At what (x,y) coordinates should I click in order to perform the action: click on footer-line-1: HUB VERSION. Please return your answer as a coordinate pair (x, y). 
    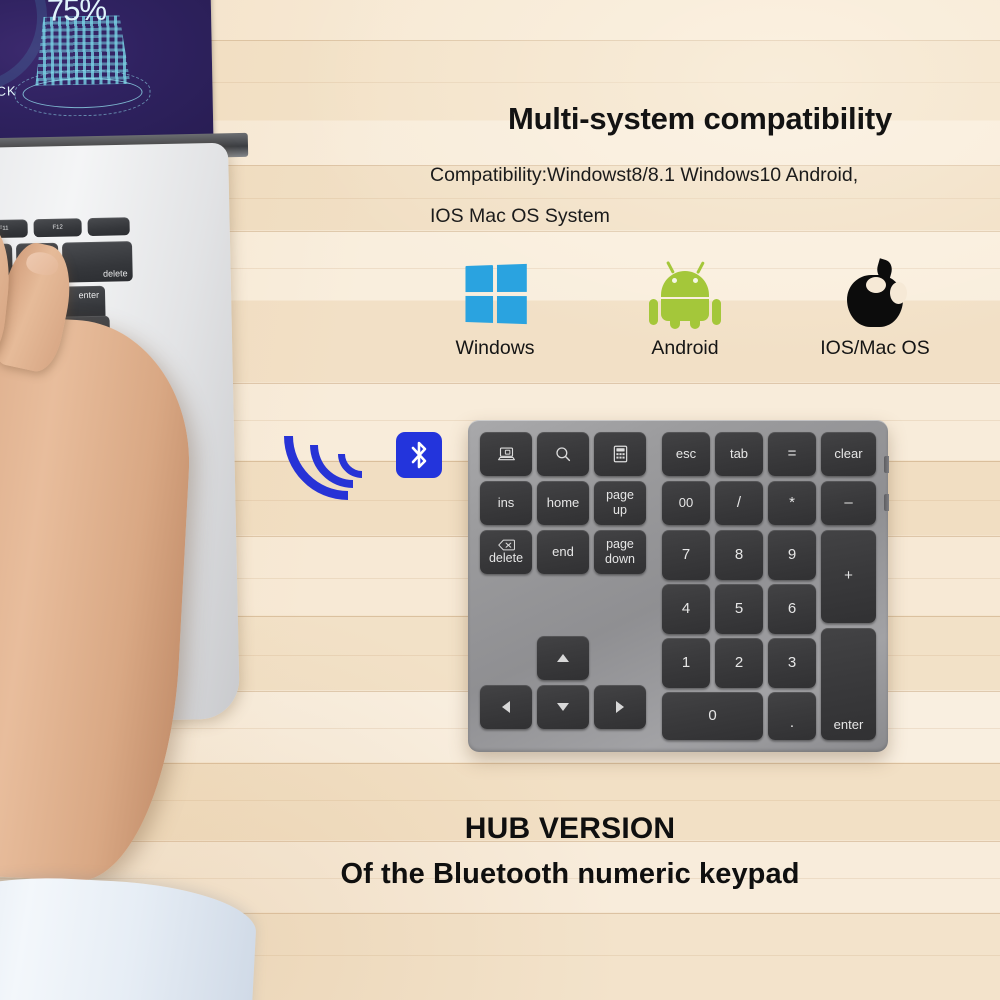
    Looking at the image, I should click on (570, 828).